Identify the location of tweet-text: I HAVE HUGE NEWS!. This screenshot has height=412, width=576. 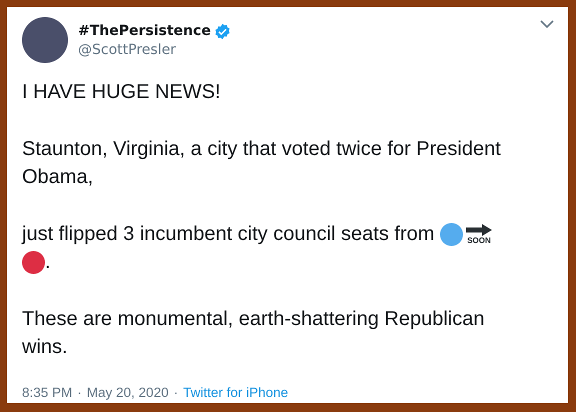
(121, 92).